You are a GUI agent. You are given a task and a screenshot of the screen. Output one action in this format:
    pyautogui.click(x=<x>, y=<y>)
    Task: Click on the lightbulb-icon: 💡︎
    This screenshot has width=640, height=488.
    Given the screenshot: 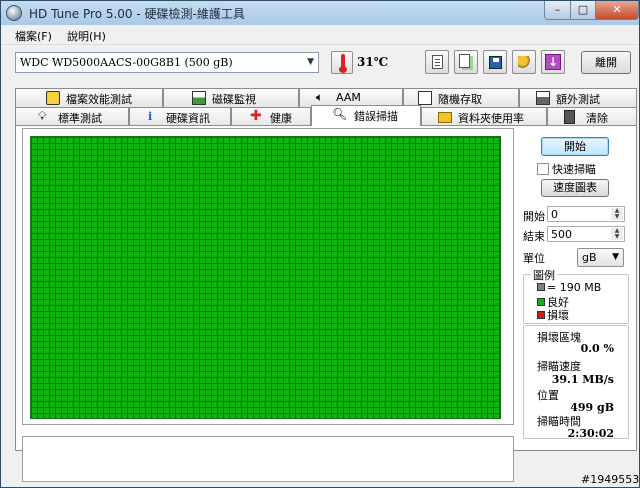 What is the action you would take?
    pyautogui.click(x=42, y=116)
    